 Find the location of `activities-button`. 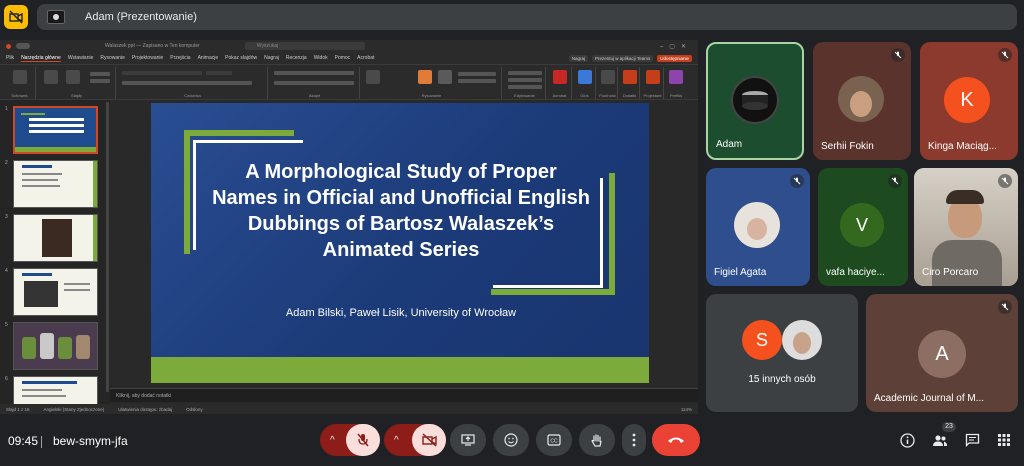

activities-button is located at coordinates (1004, 440).